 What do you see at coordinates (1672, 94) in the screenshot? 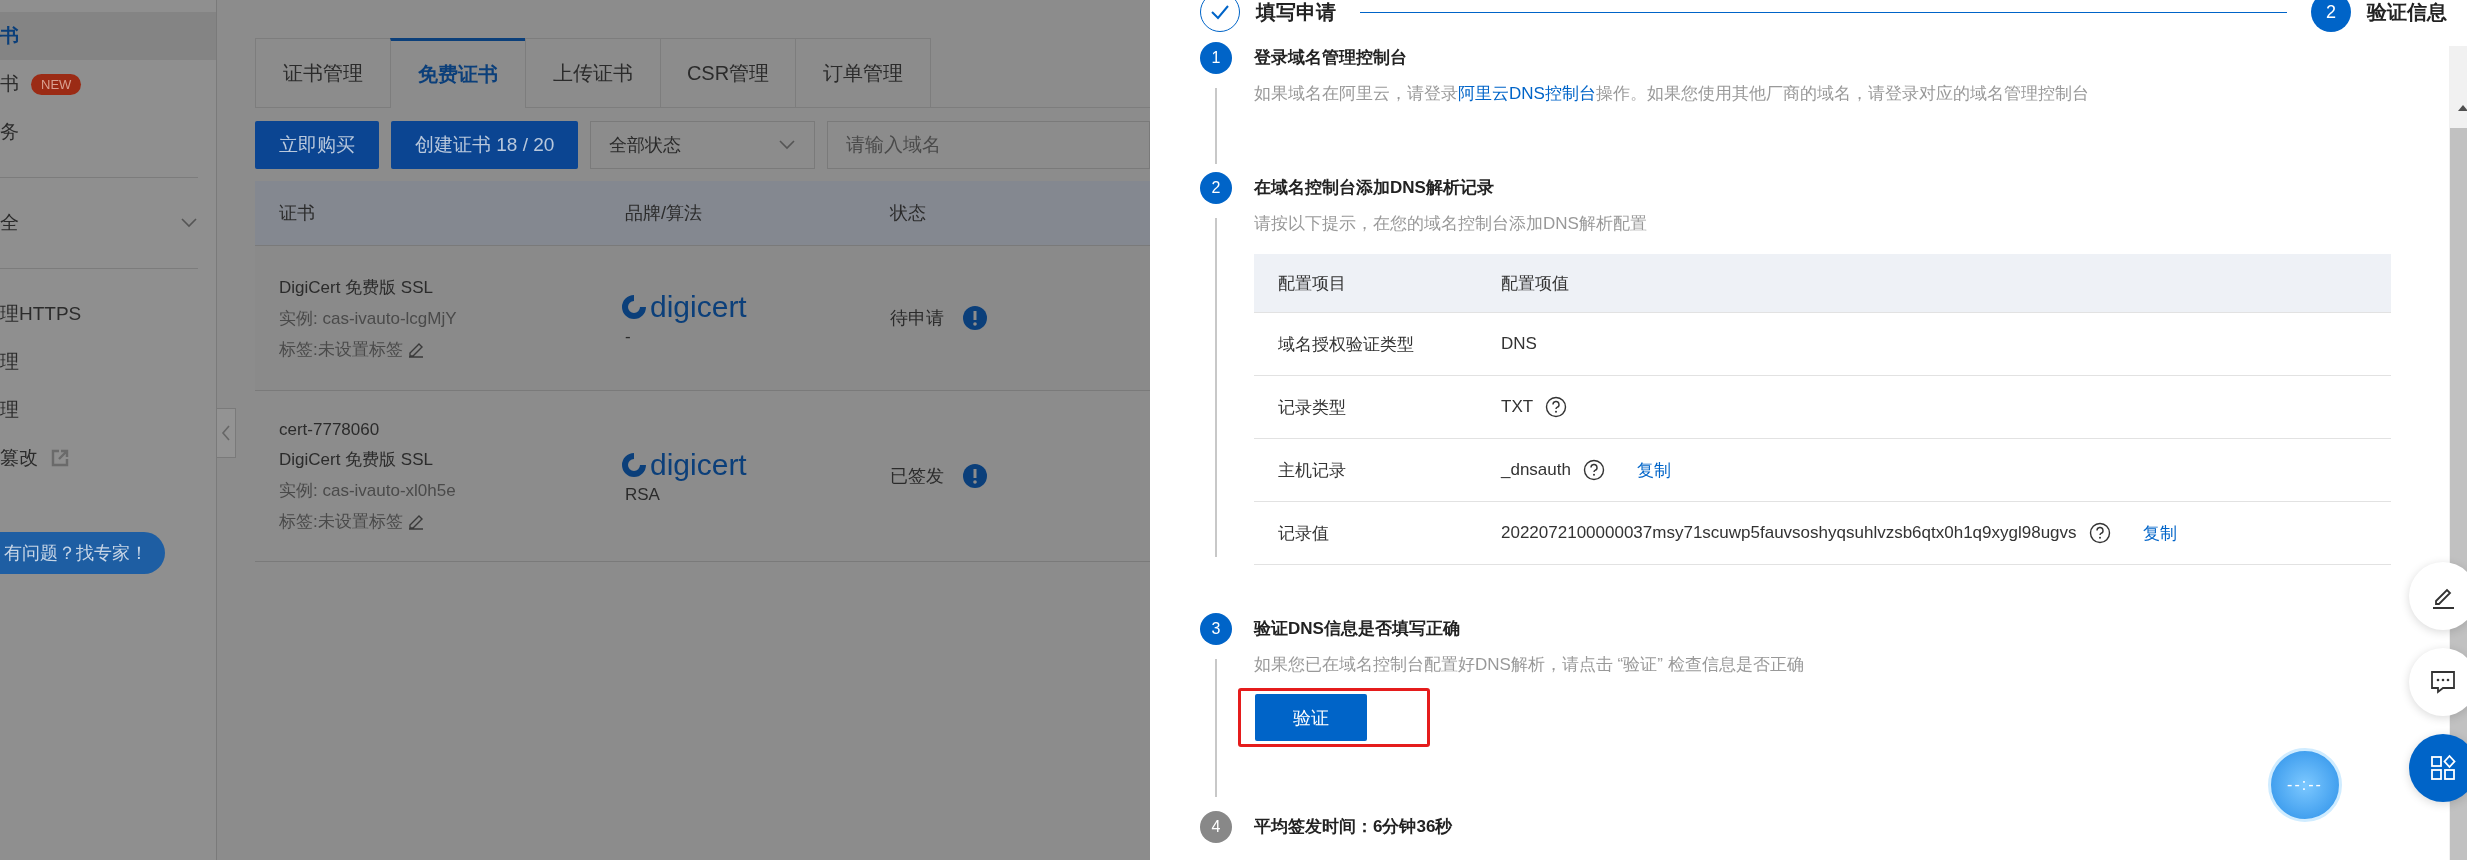
I see `step-description: 如果域名在阿里云，请登录阿里云DNS控制台操作。如果您使用其他厂商的域名，请登录对应的域名管理控制台` at bounding box center [1672, 94].